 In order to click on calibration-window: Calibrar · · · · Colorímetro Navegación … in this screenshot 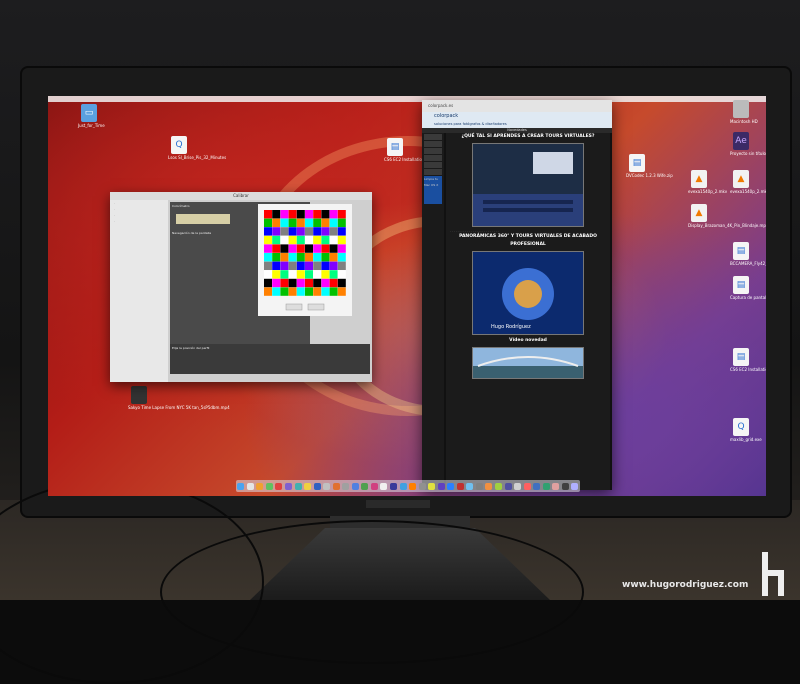, I will do `click(241, 287)`.